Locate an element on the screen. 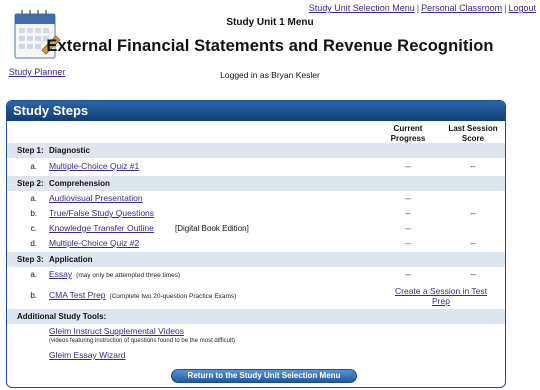  logout-link: Logout is located at coordinates (522, 8).